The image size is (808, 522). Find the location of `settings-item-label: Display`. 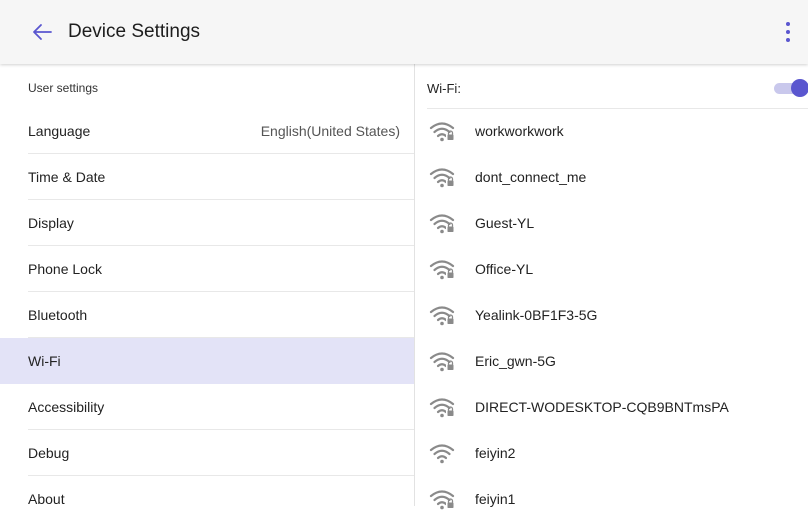

settings-item-label: Display is located at coordinates (51, 223).